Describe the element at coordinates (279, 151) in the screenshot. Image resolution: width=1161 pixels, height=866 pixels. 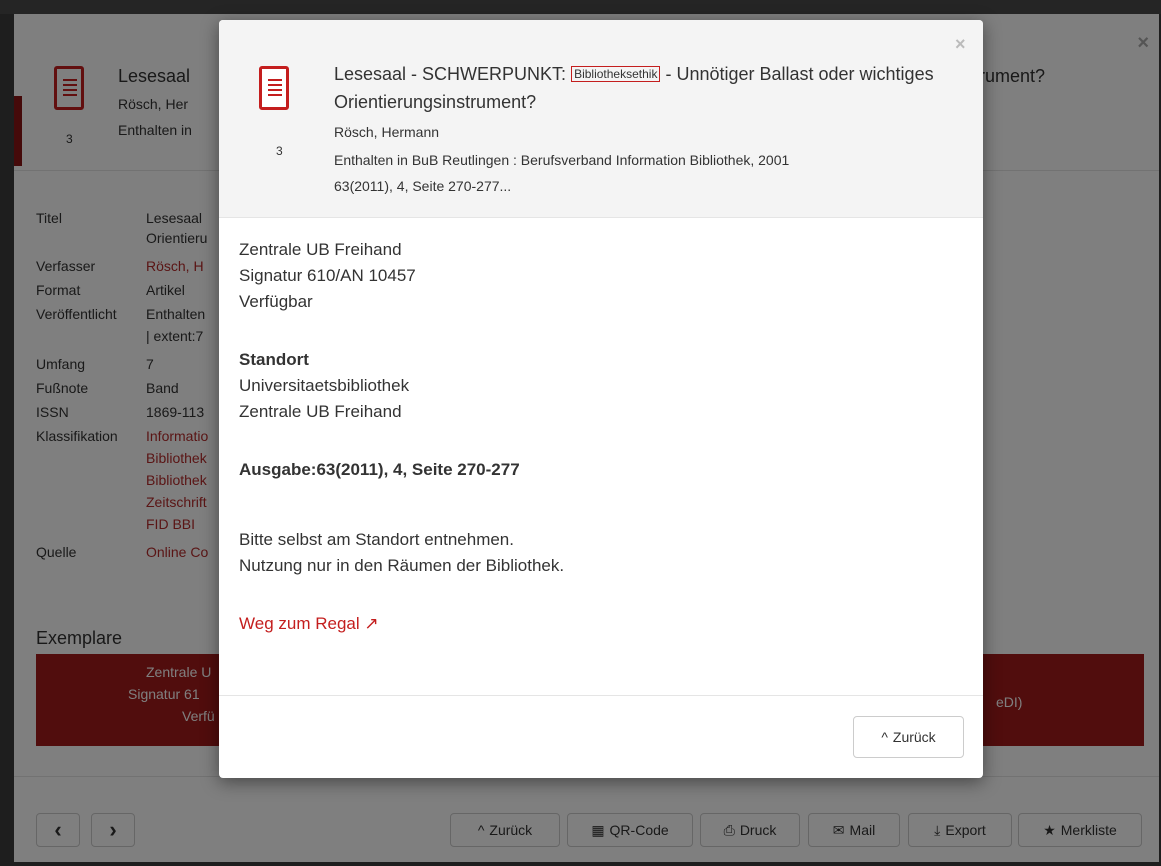
I see `copy-count: 3` at that location.